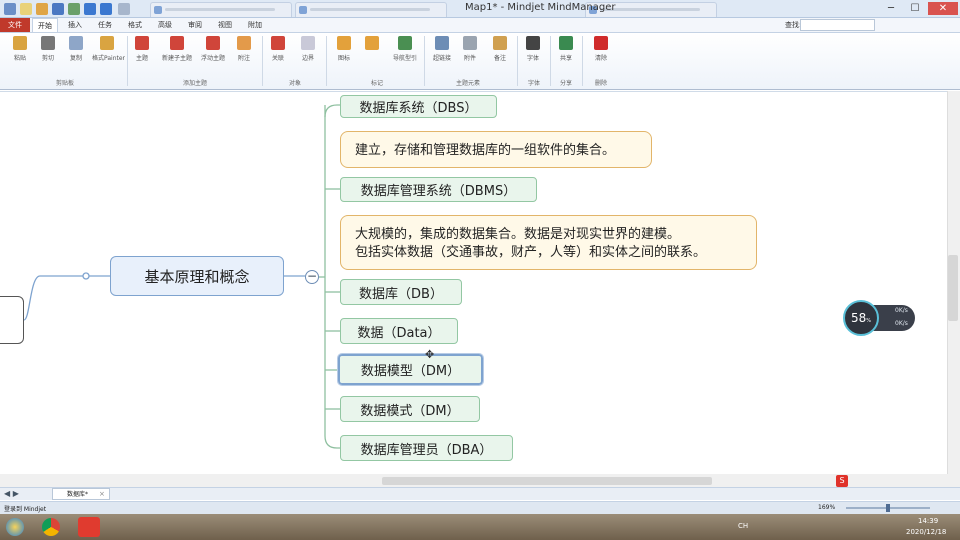 Image resolution: width=960 pixels, height=540 pixels. I want to click on topic-db: 数据库（DB）, so click(401, 292).